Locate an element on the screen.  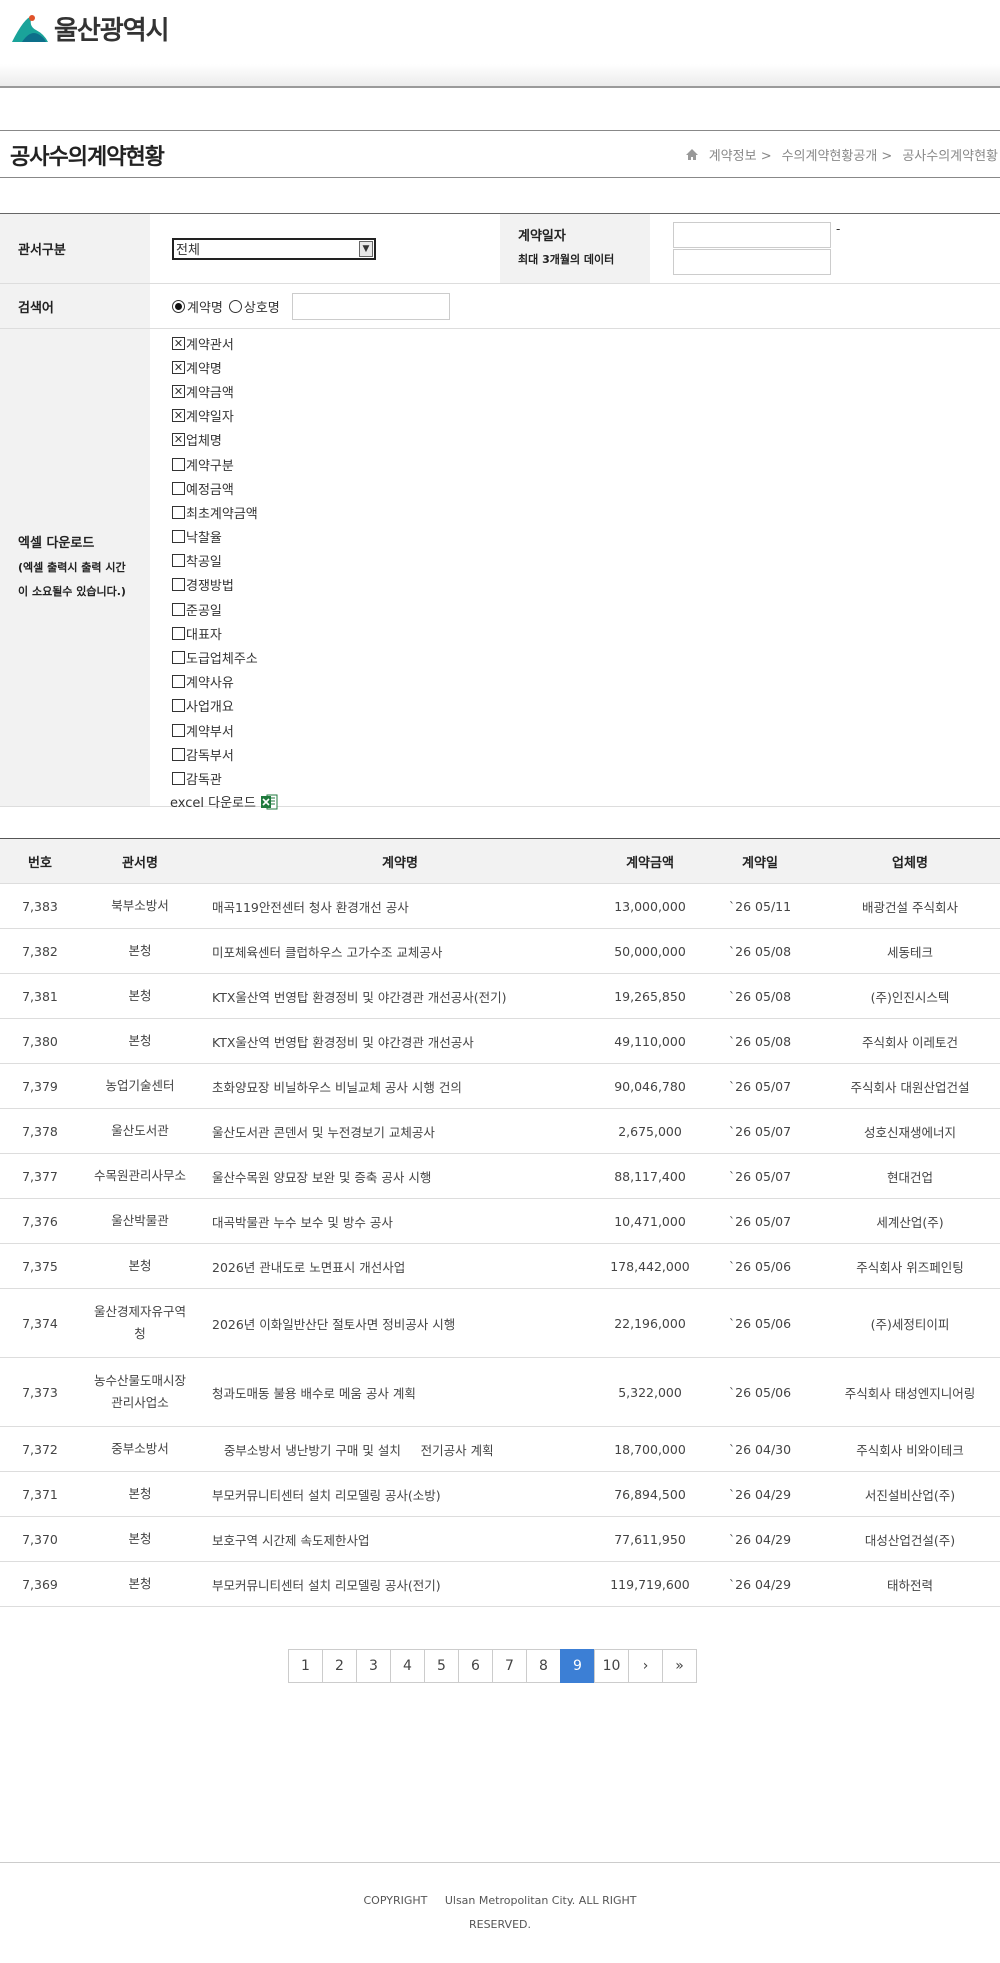
keyword-input is located at coordinates (370, 306).